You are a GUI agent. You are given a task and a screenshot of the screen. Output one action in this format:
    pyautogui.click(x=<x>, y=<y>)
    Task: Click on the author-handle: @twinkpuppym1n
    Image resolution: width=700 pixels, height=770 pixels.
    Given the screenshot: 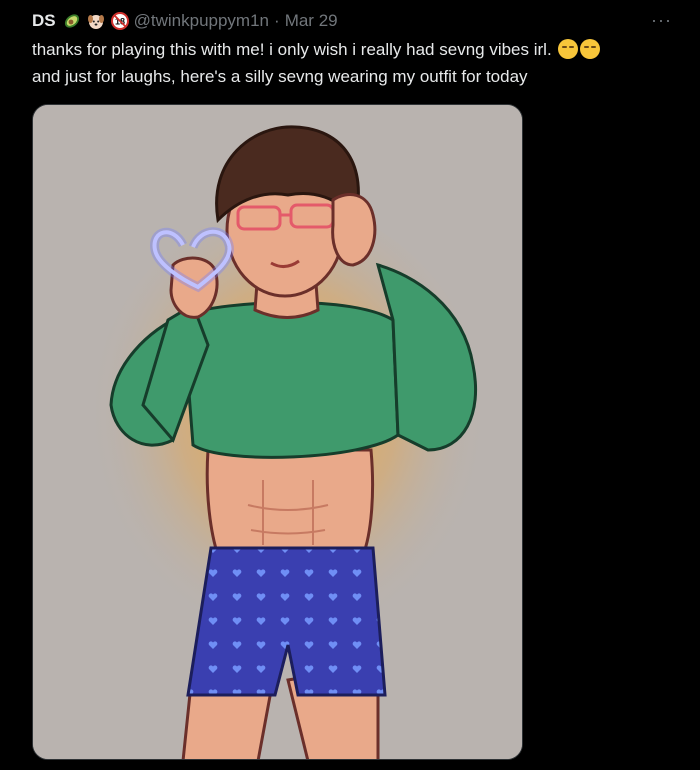 What is the action you would take?
    pyautogui.click(x=201, y=21)
    